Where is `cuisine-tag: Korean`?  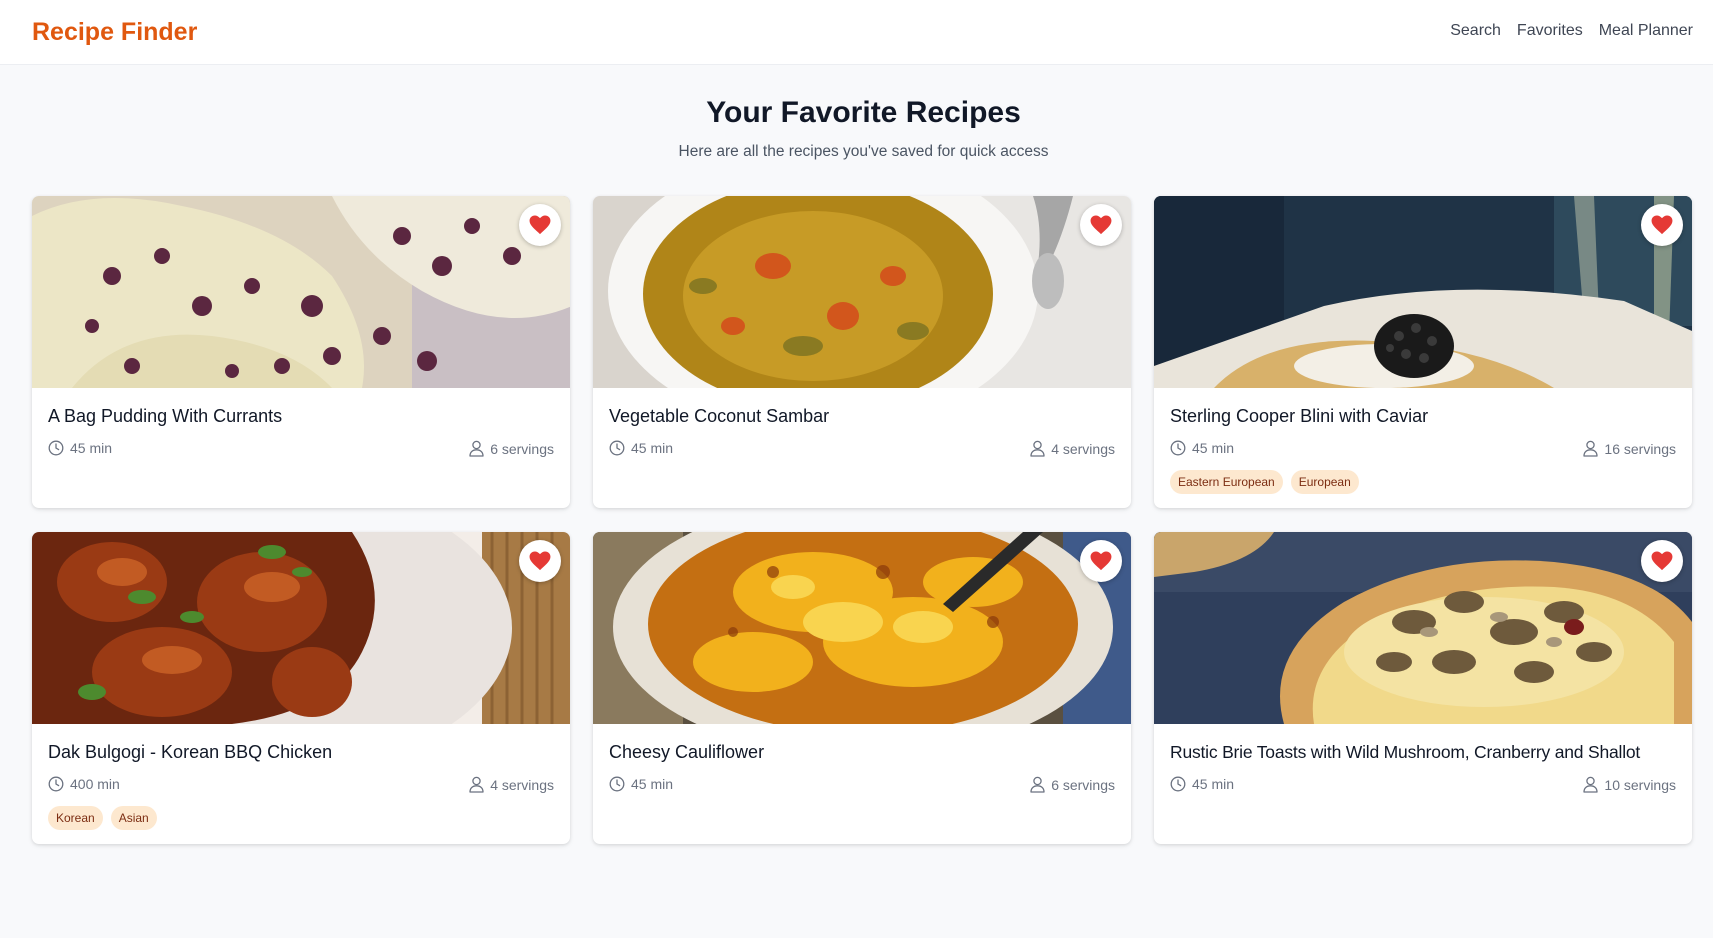
cuisine-tag: Korean is located at coordinates (75, 818).